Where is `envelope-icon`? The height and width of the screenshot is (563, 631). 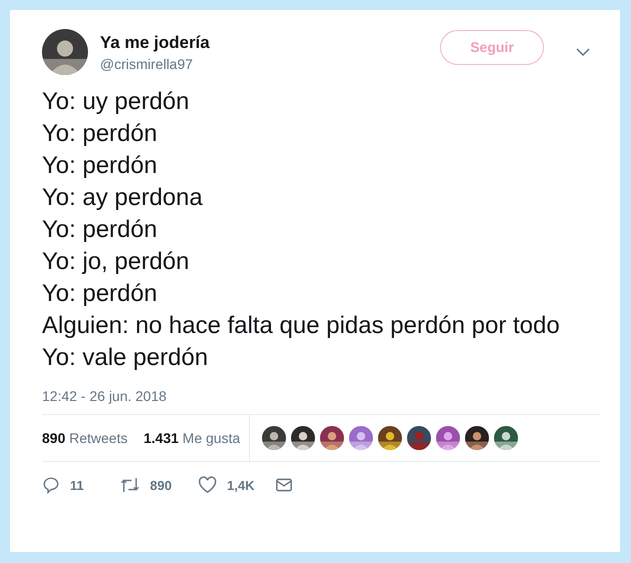 envelope-icon is located at coordinates (284, 485).